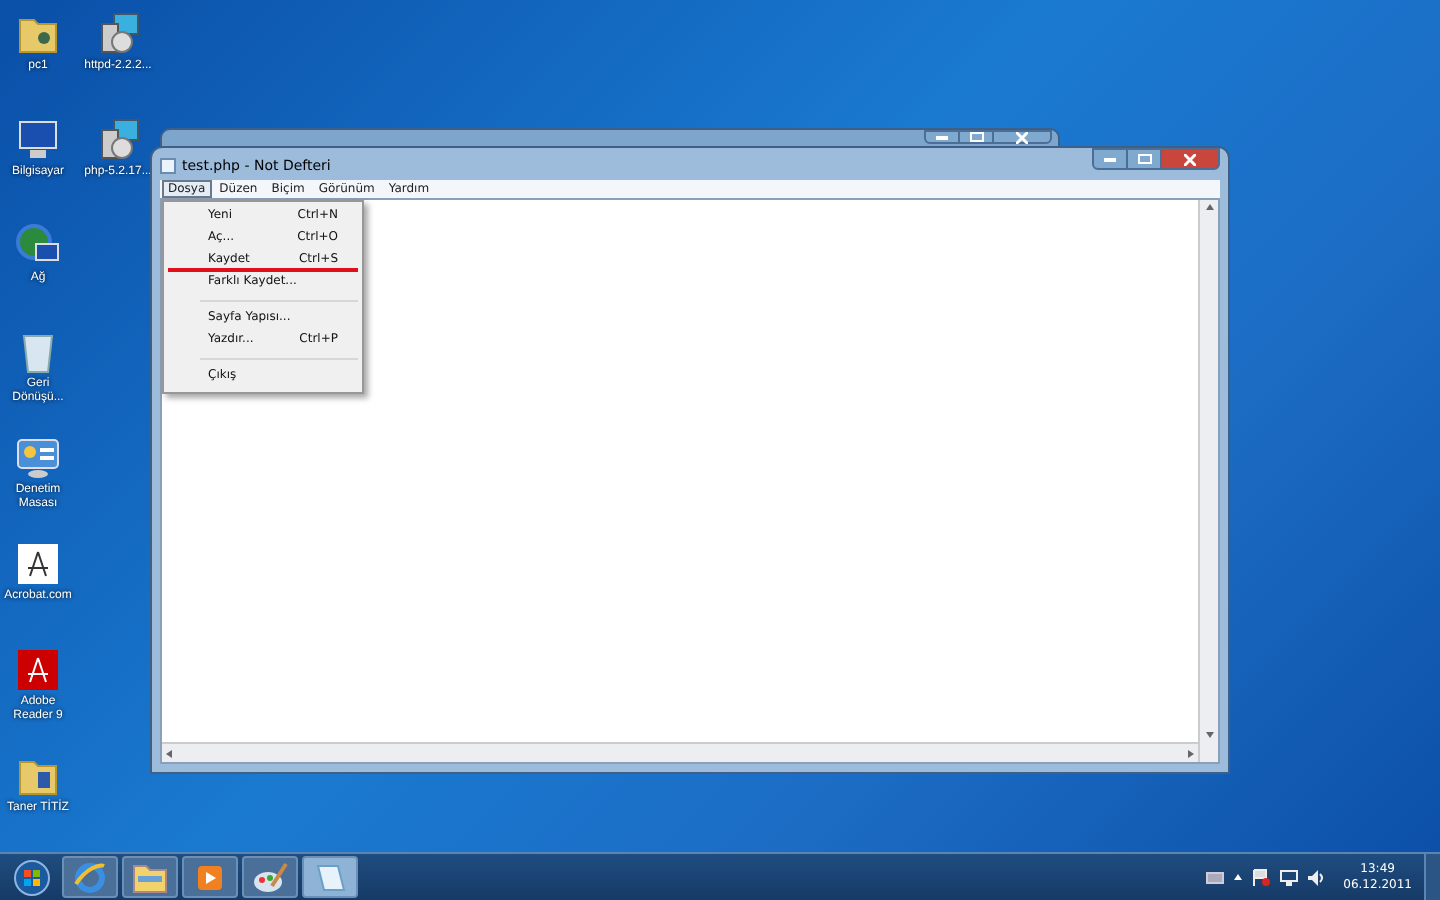  What do you see at coordinates (1316, 877) in the screenshot?
I see `volume-icon` at bounding box center [1316, 877].